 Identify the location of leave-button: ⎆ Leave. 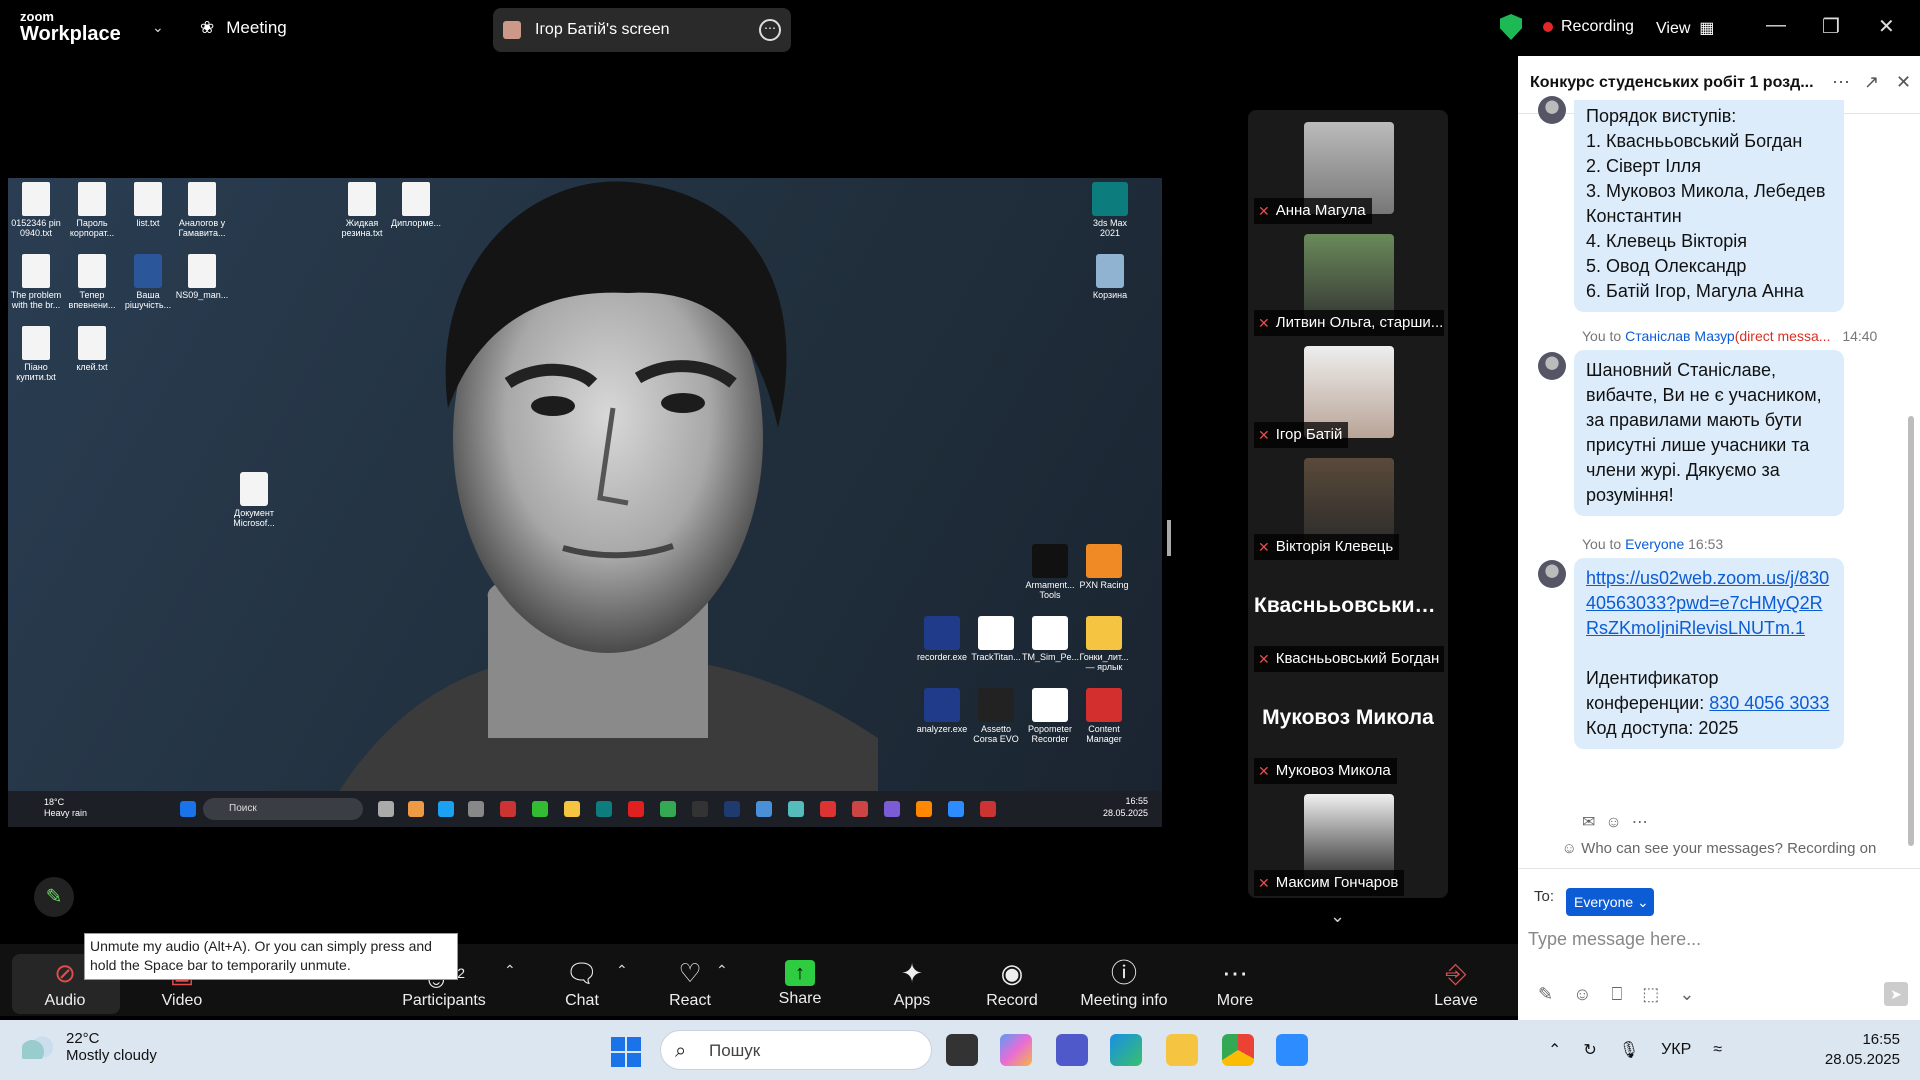
(1456, 983).